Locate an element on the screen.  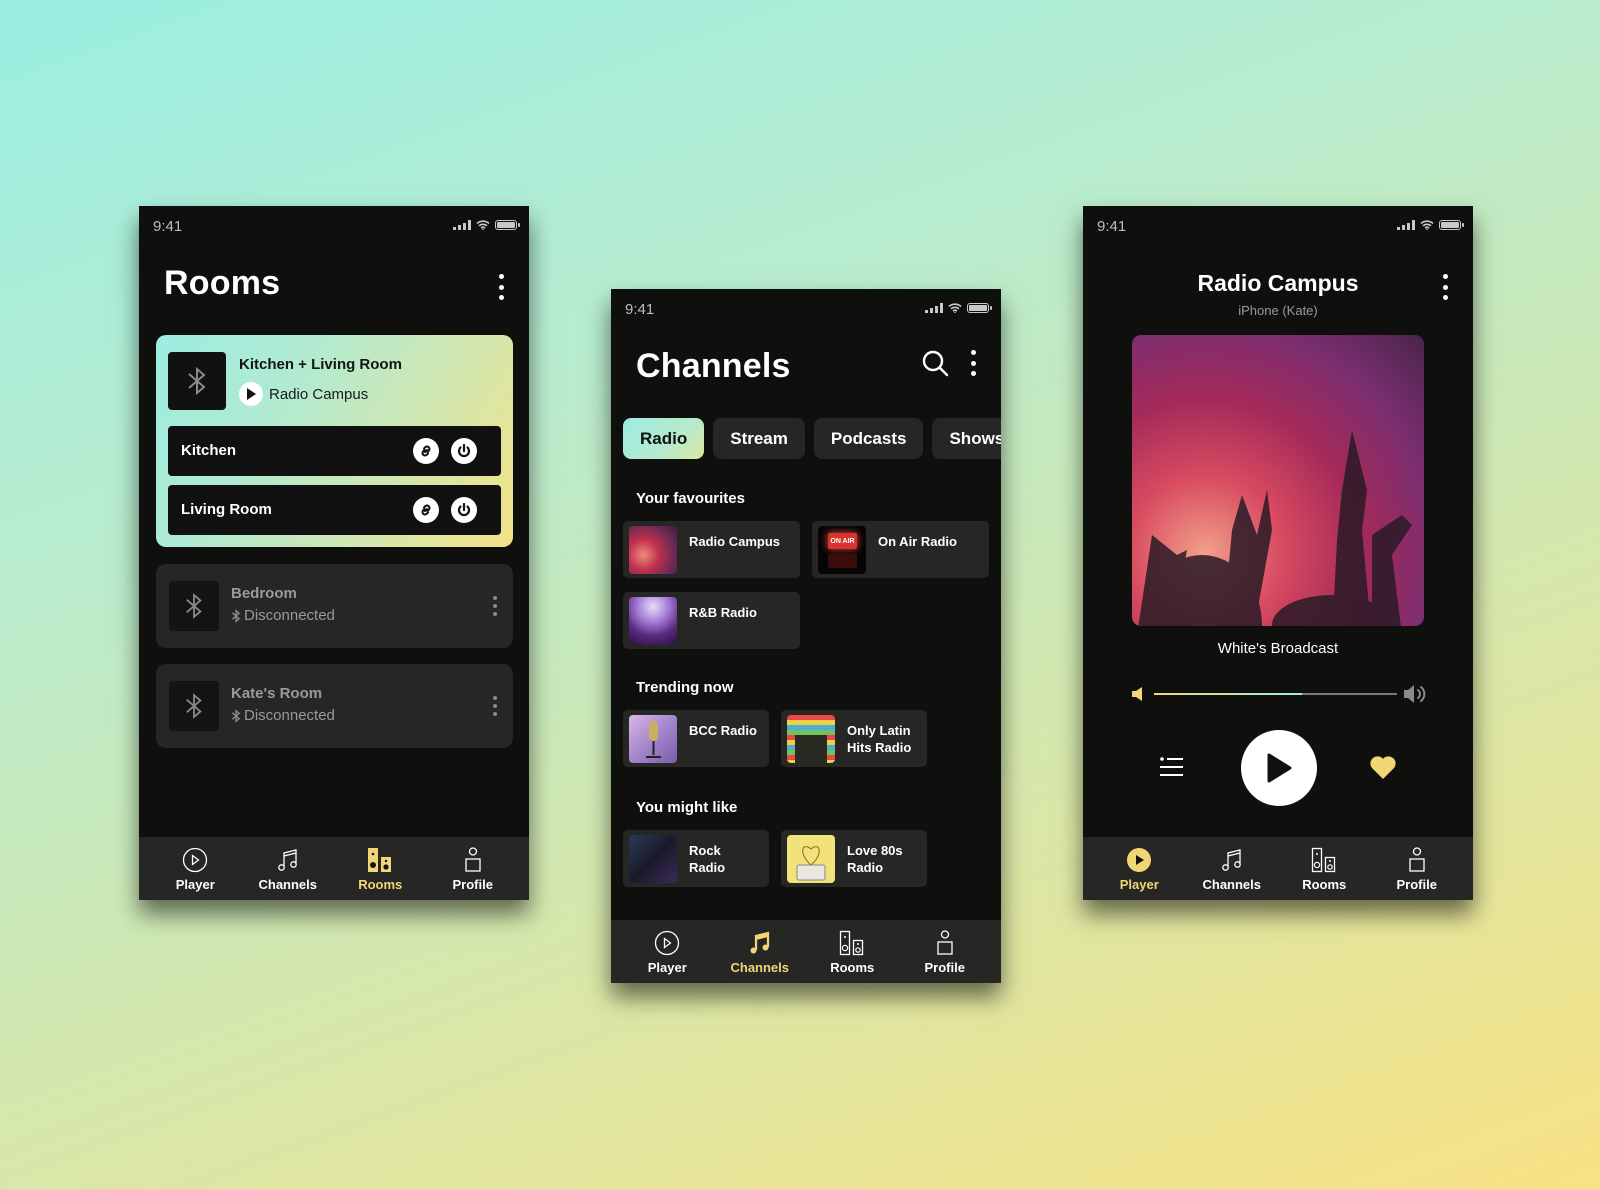
station-card: Rock Radio is located at coordinates (696, 858).